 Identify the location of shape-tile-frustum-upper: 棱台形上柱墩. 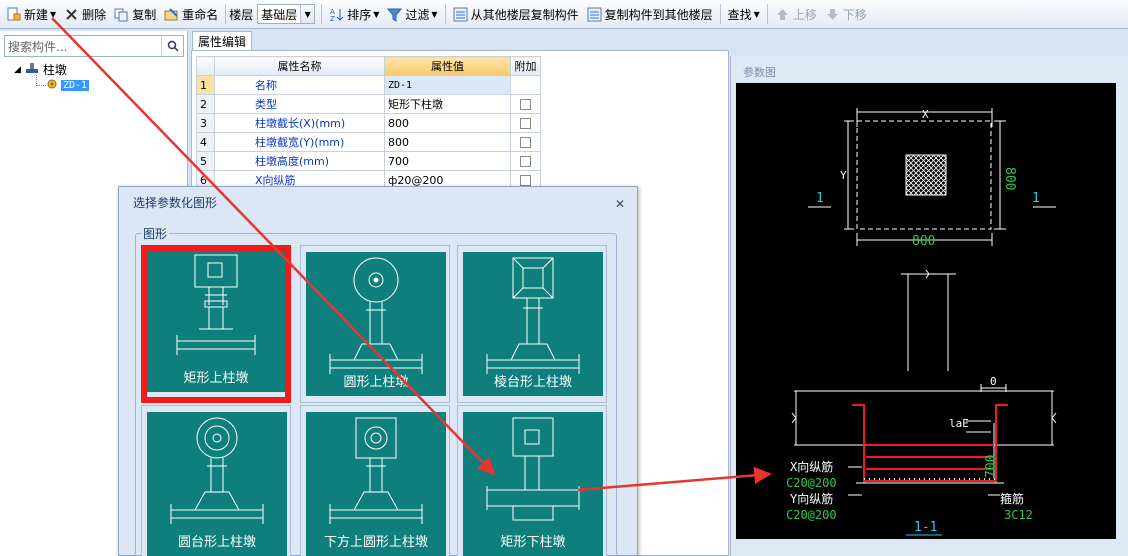
(532, 324).